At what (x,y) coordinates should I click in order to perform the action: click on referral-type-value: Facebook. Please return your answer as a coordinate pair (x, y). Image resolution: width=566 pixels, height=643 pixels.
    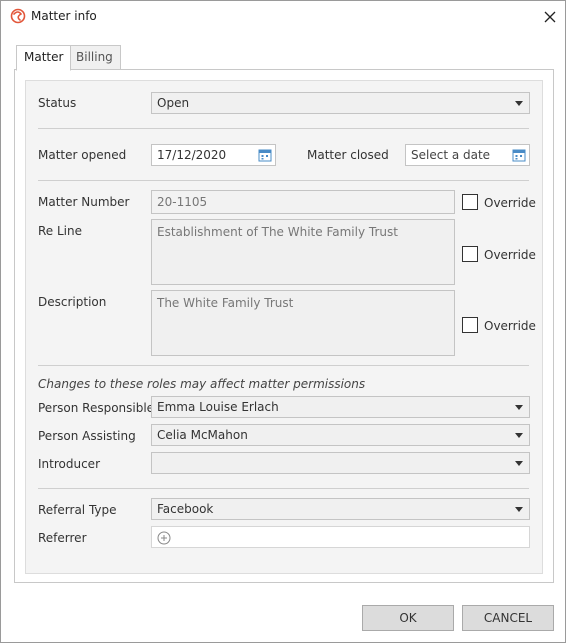
    Looking at the image, I should click on (185, 509).